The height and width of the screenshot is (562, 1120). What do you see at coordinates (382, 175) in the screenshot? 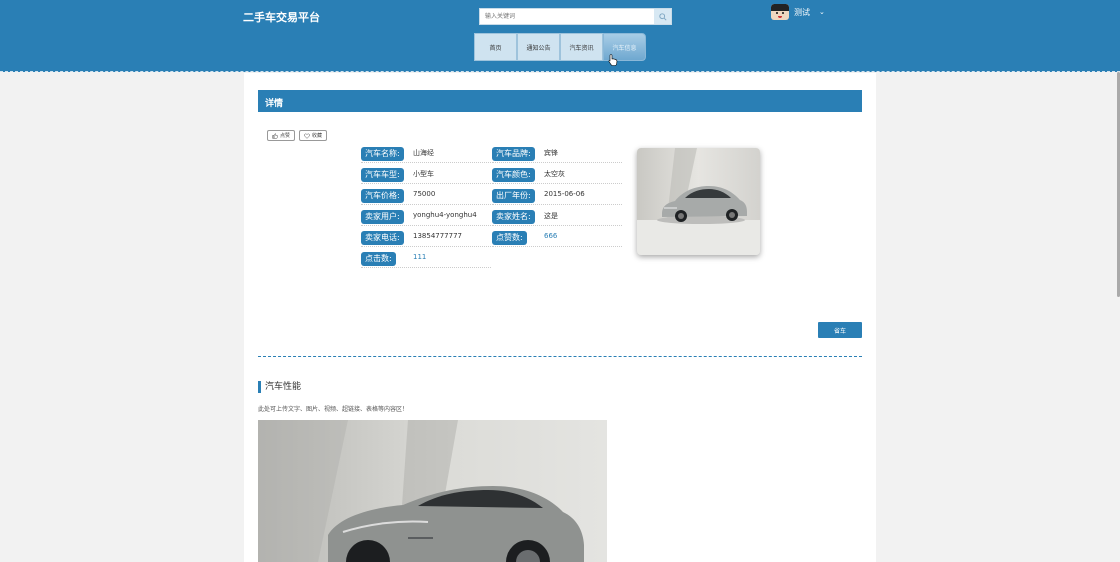
I see `field-label: 汽车车型:` at bounding box center [382, 175].